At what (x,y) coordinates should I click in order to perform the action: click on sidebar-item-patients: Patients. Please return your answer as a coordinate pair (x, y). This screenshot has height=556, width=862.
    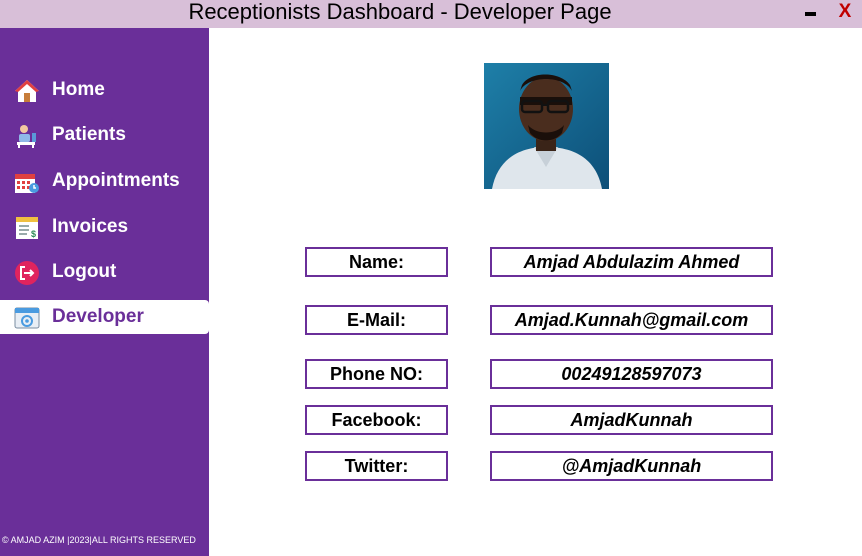
    Looking at the image, I should click on (104, 135).